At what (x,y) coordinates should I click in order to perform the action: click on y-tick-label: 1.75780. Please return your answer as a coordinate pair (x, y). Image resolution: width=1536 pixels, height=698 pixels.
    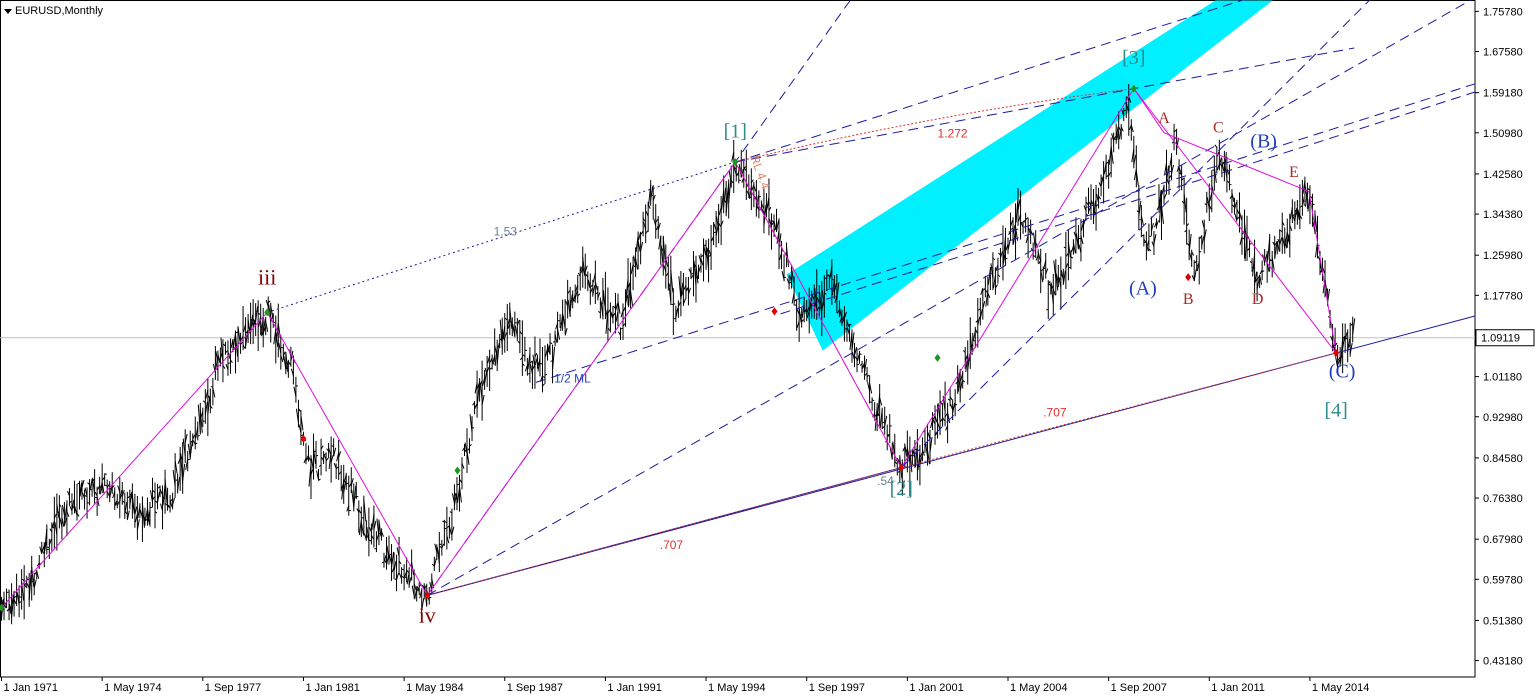
    Looking at the image, I should click on (1503, 12).